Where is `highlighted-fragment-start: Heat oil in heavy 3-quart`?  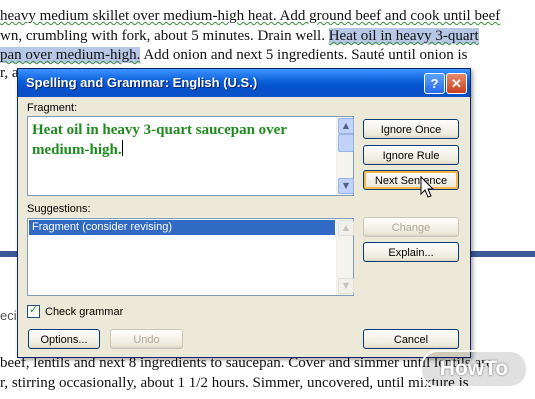
highlighted-fragment-start: Heat oil in heavy 3-quart is located at coordinates (403, 36).